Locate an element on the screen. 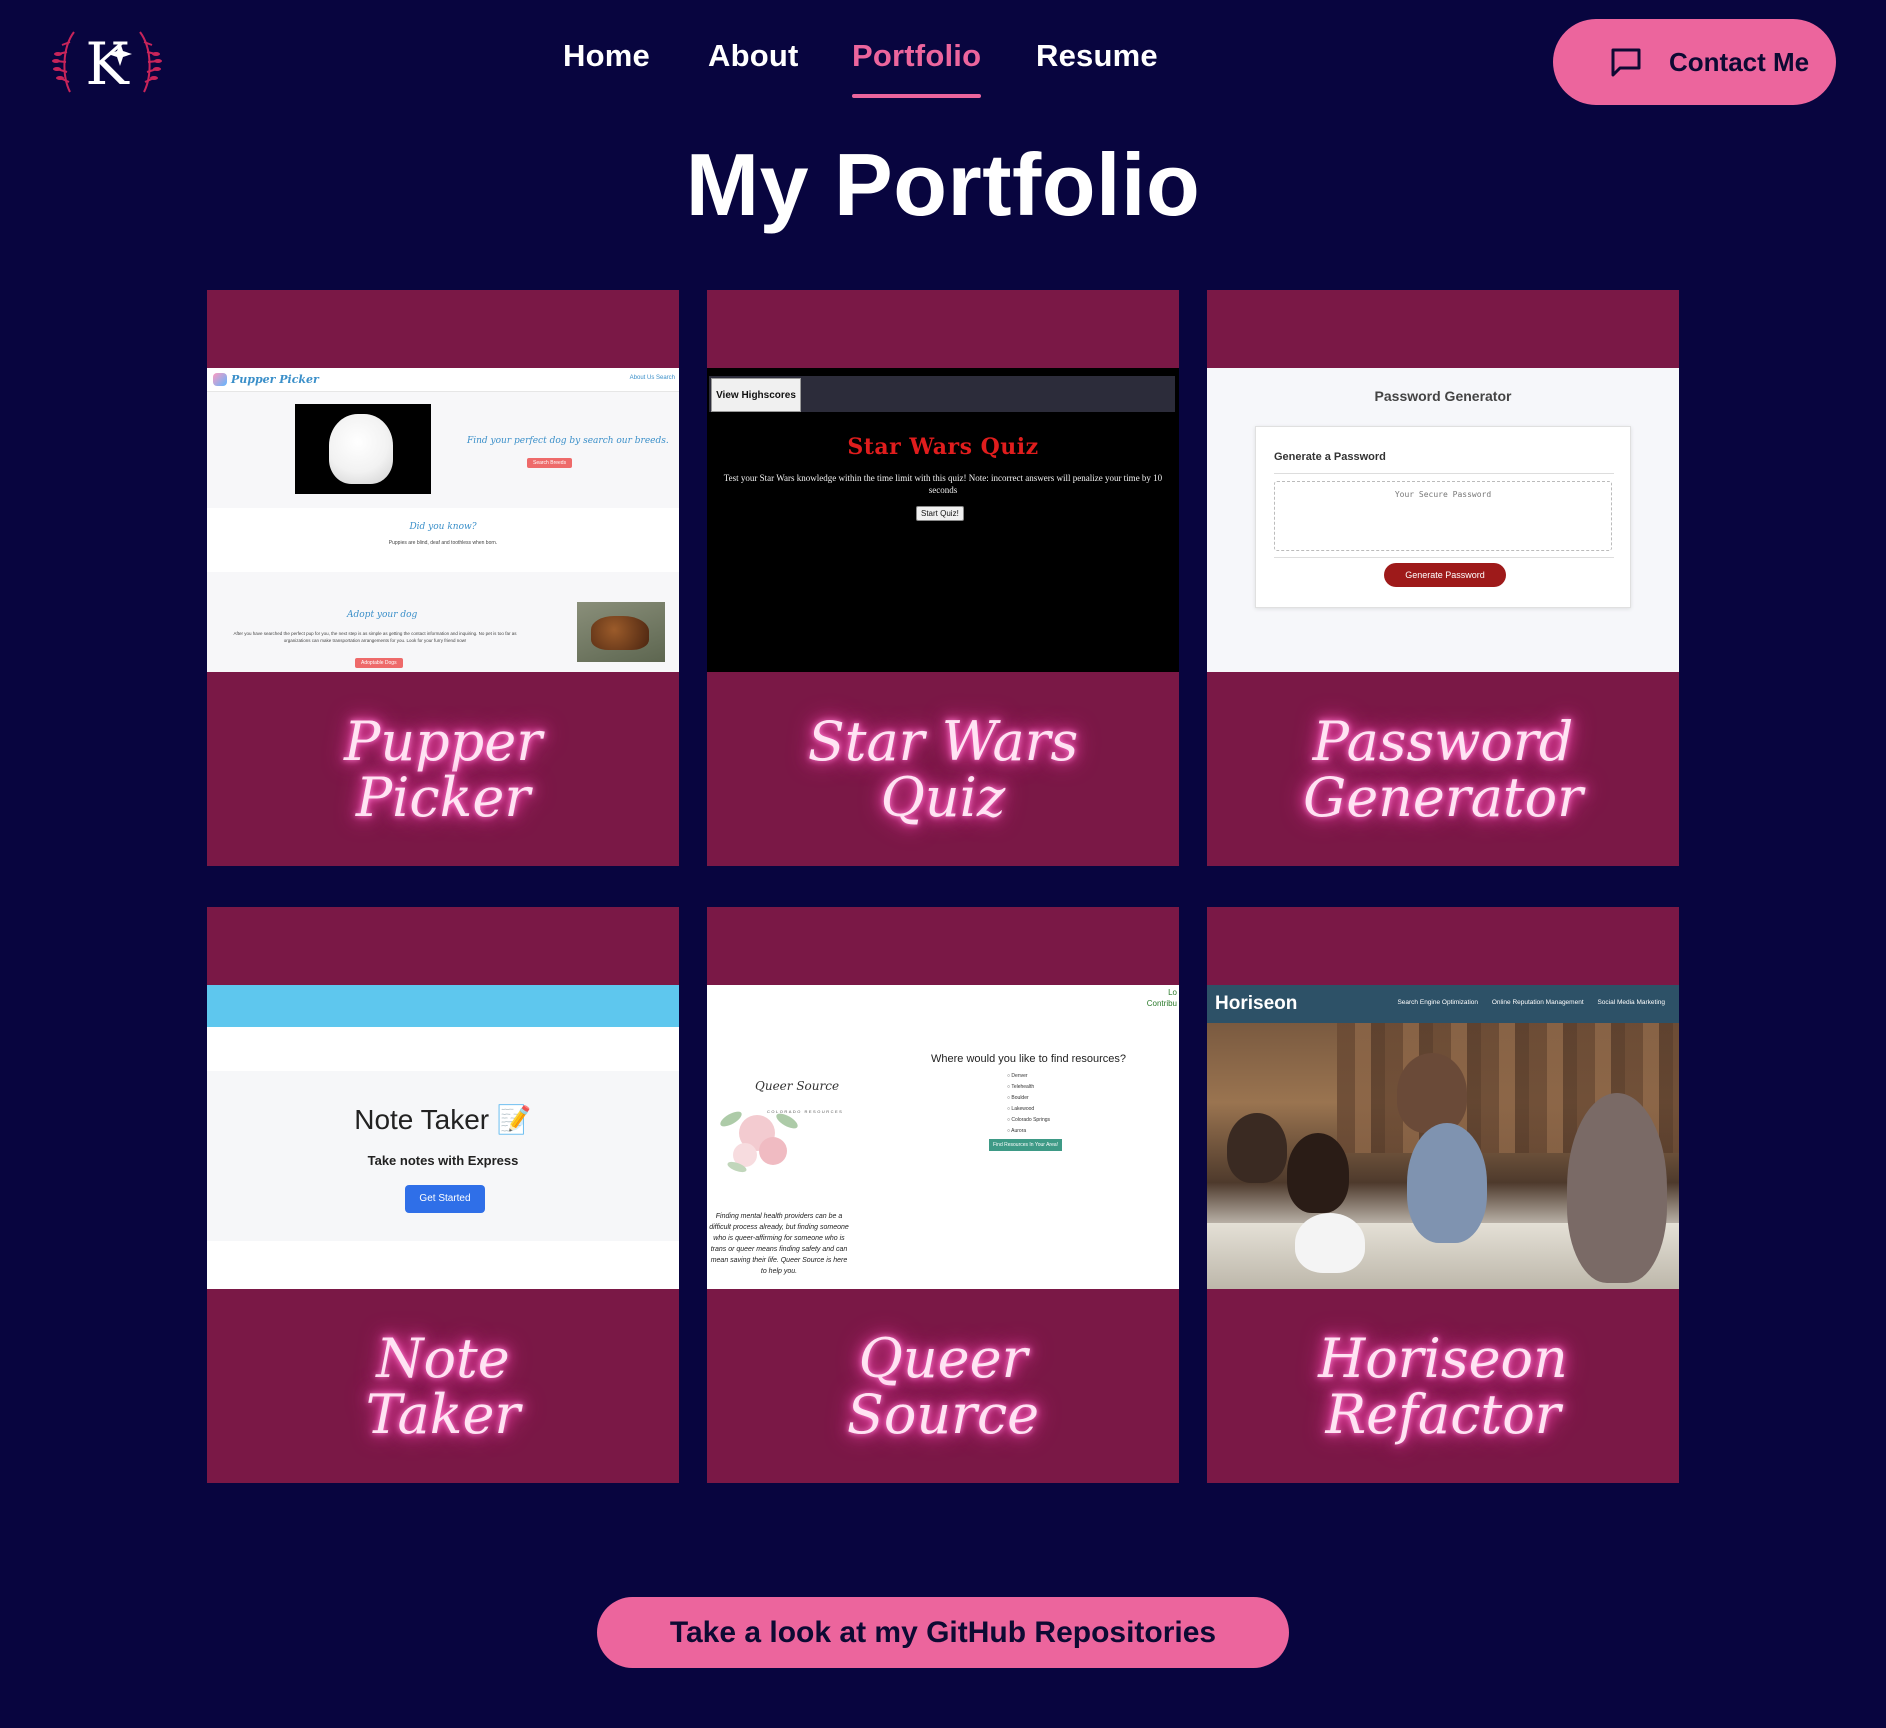 This screenshot has height=1728, width=1886. project-caption: Queer Source is located at coordinates (943, 1387).